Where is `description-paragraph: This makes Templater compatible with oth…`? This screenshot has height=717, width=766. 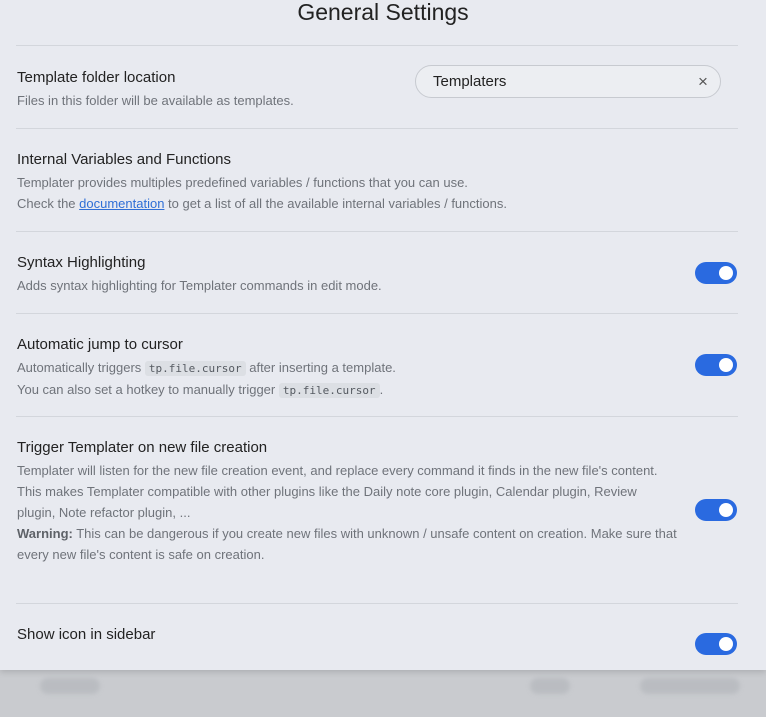
description-paragraph: This makes Templater compatible with oth… is located at coordinates (327, 502).